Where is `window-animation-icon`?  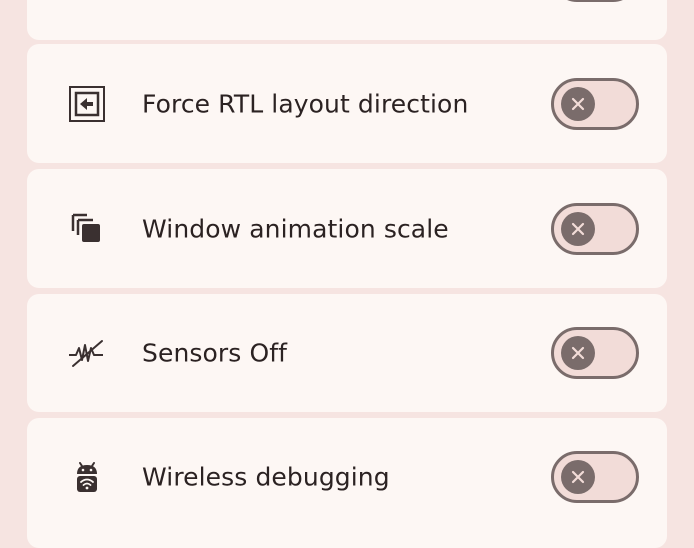 window-animation-icon is located at coordinates (87, 229).